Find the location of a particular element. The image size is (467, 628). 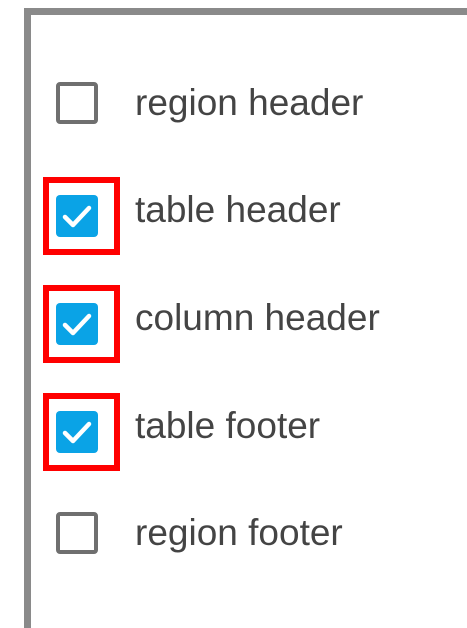

table-footer-checkbox is located at coordinates (77, 432).